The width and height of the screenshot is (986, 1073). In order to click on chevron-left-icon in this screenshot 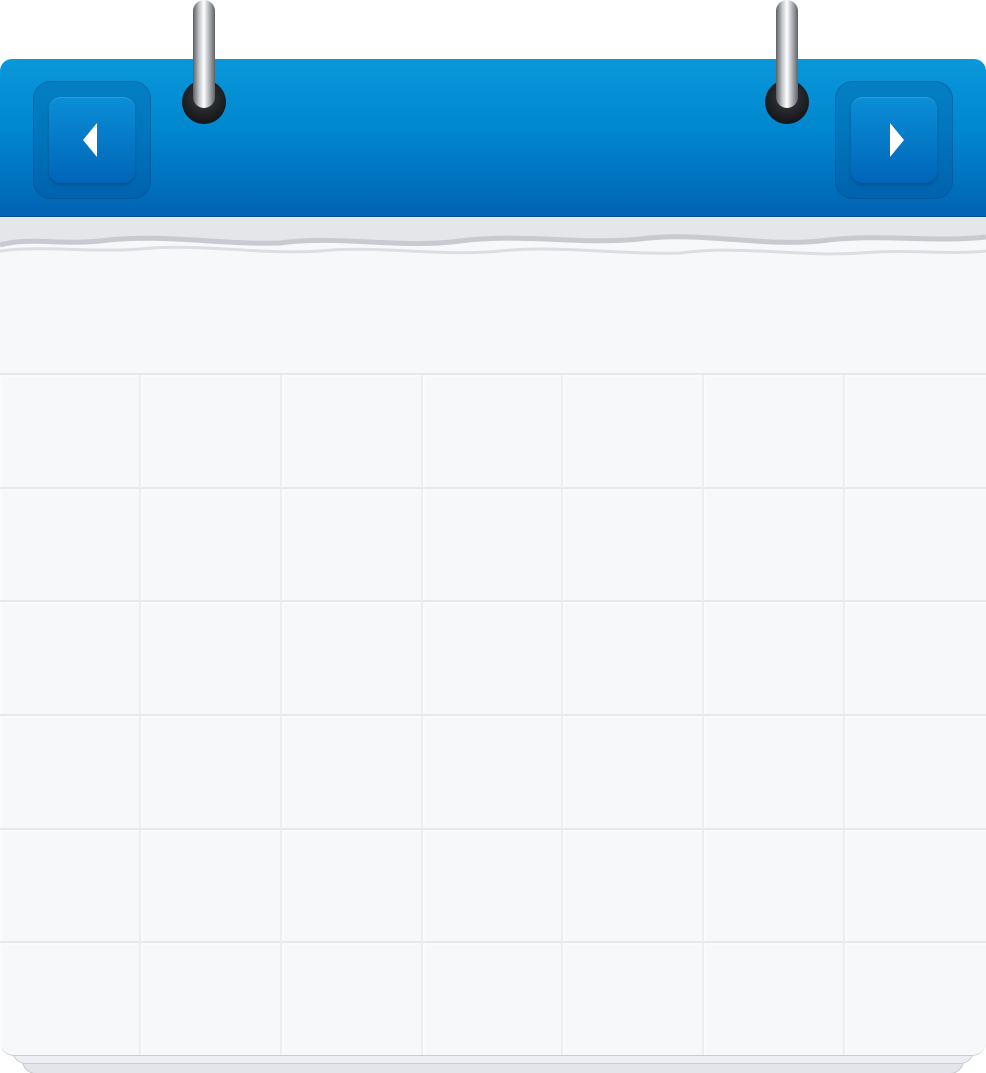, I will do `click(90, 140)`.